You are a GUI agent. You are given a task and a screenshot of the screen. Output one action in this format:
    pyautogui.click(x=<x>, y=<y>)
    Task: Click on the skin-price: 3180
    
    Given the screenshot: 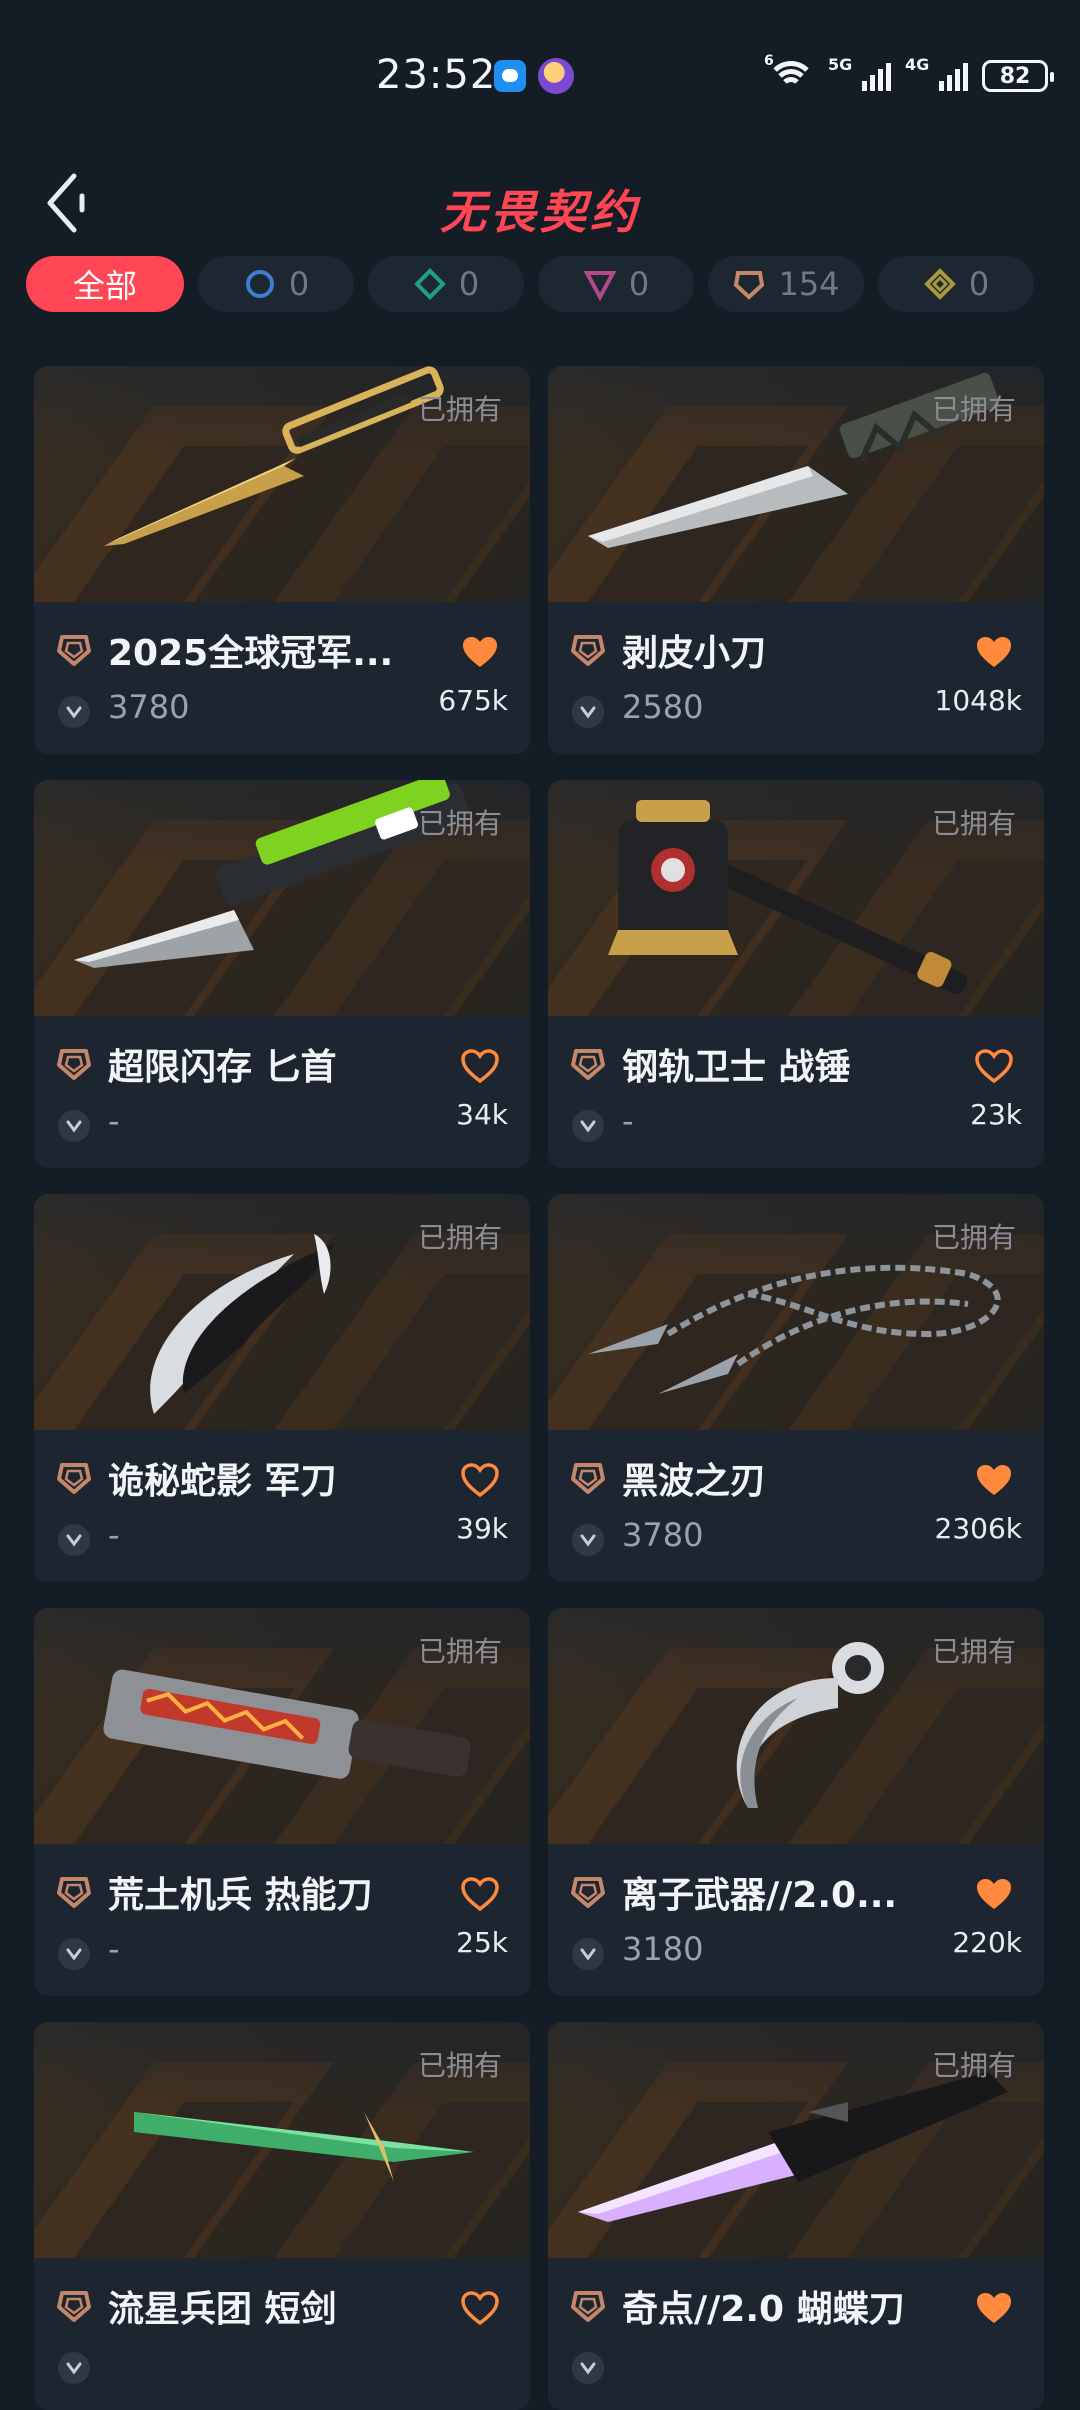 What is the action you would take?
    pyautogui.click(x=663, y=1949)
    